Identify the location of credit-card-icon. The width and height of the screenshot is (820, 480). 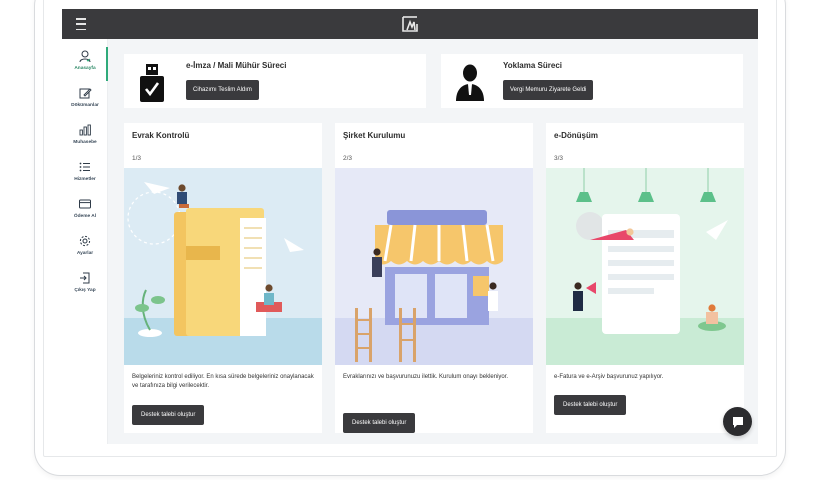
(85, 204).